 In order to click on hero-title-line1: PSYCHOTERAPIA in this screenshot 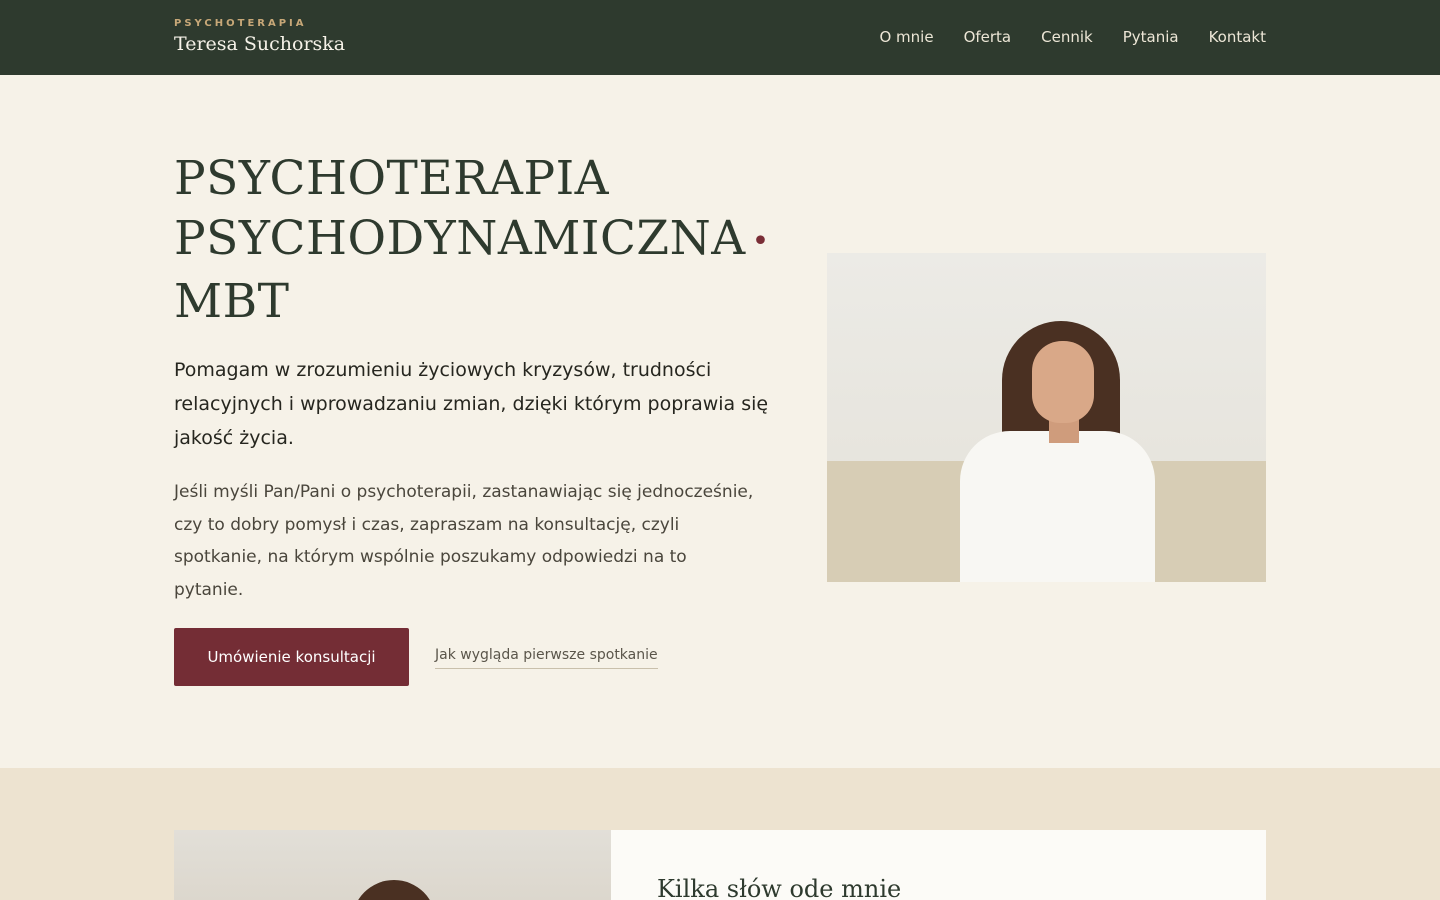, I will do `click(392, 178)`.